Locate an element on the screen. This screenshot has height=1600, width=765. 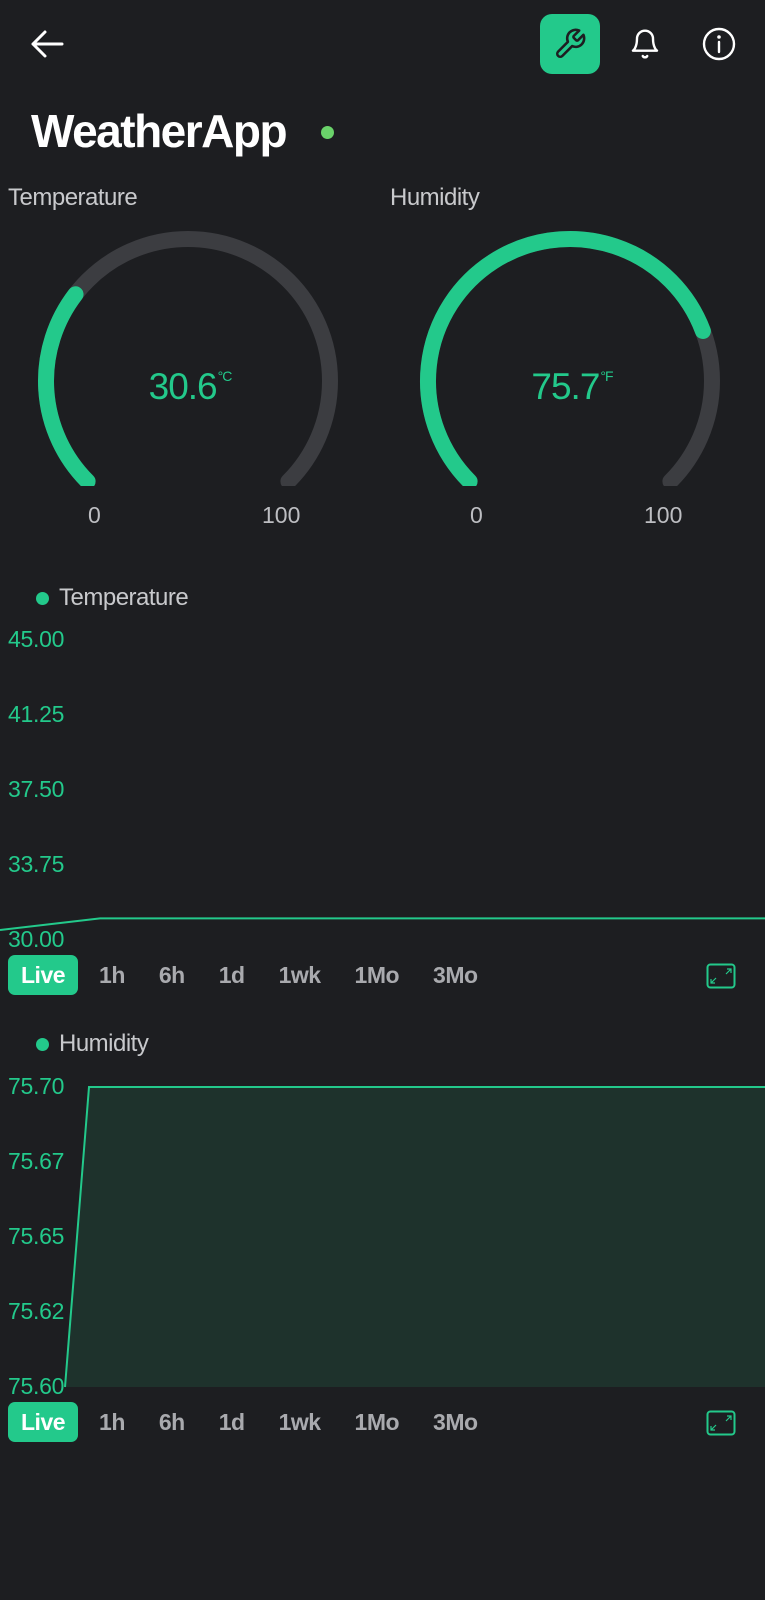
gauge-track is located at coordinates (188, 358).